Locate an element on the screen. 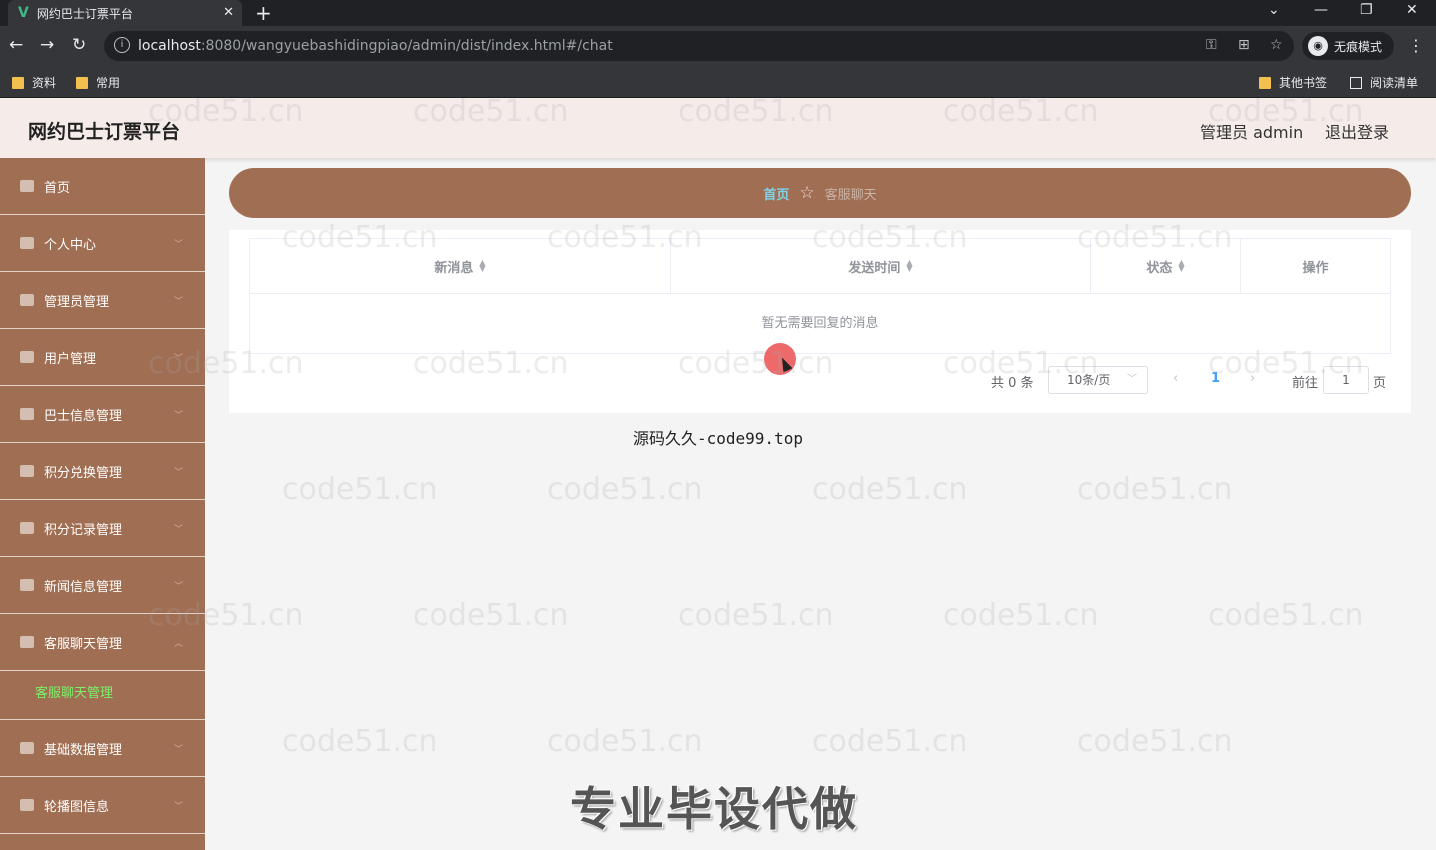 This screenshot has height=850, width=1436. sidebar-item-news: 新闻信息管理 ﹀ is located at coordinates (102, 585).